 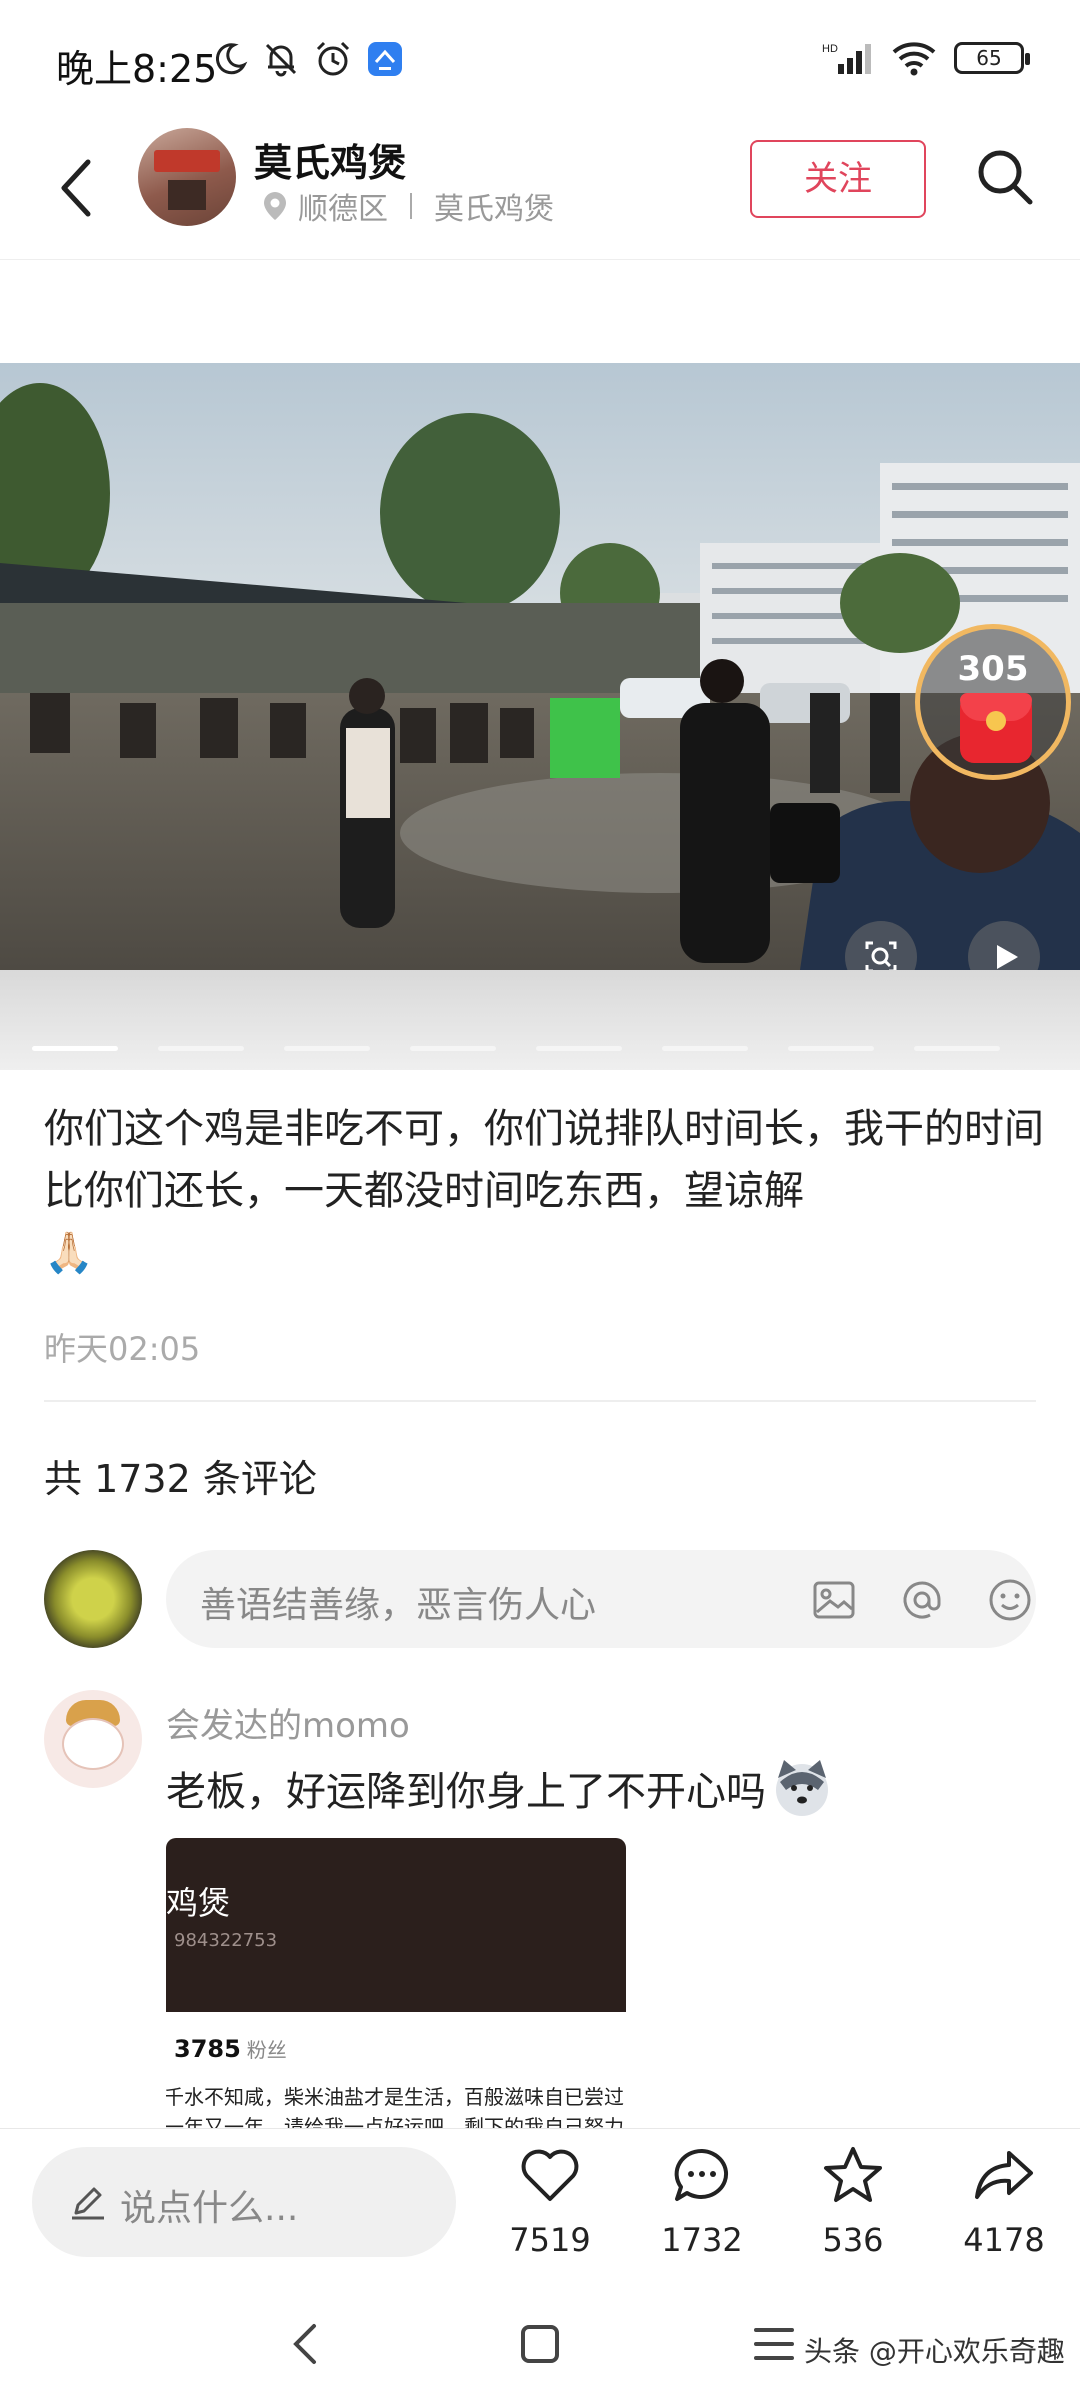 What do you see at coordinates (122, 1349) in the screenshot?
I see `post-time: 昨天02:05` at bounding box center [122, 1349].